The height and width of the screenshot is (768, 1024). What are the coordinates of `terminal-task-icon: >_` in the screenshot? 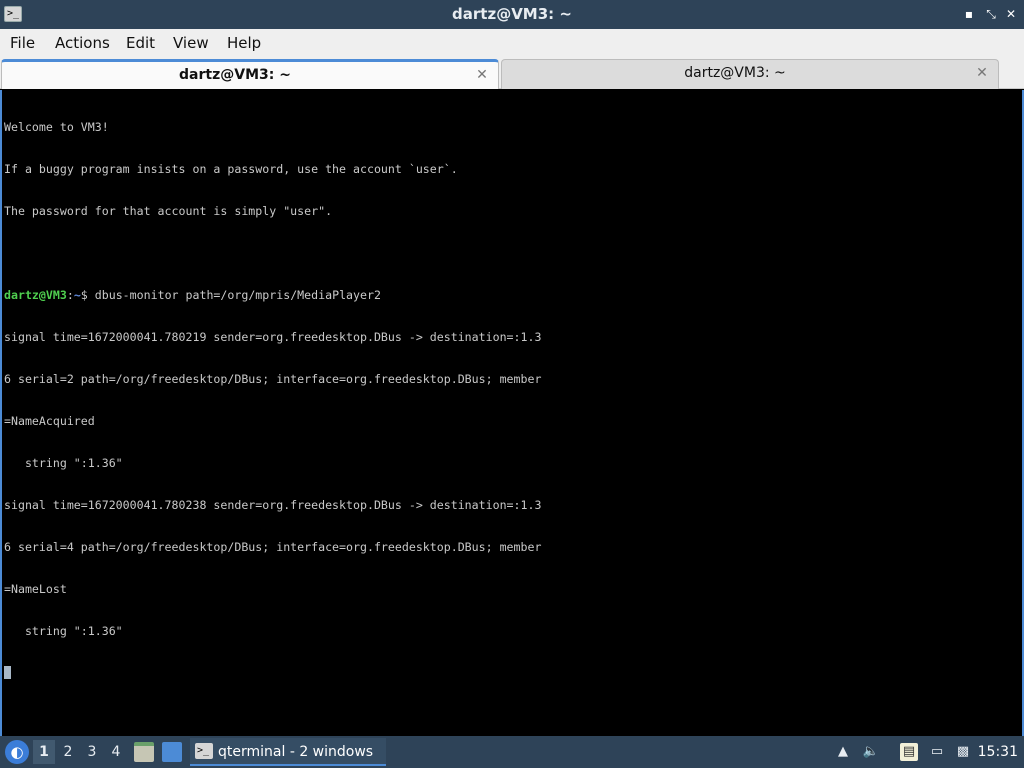 It's located at (204, 751).